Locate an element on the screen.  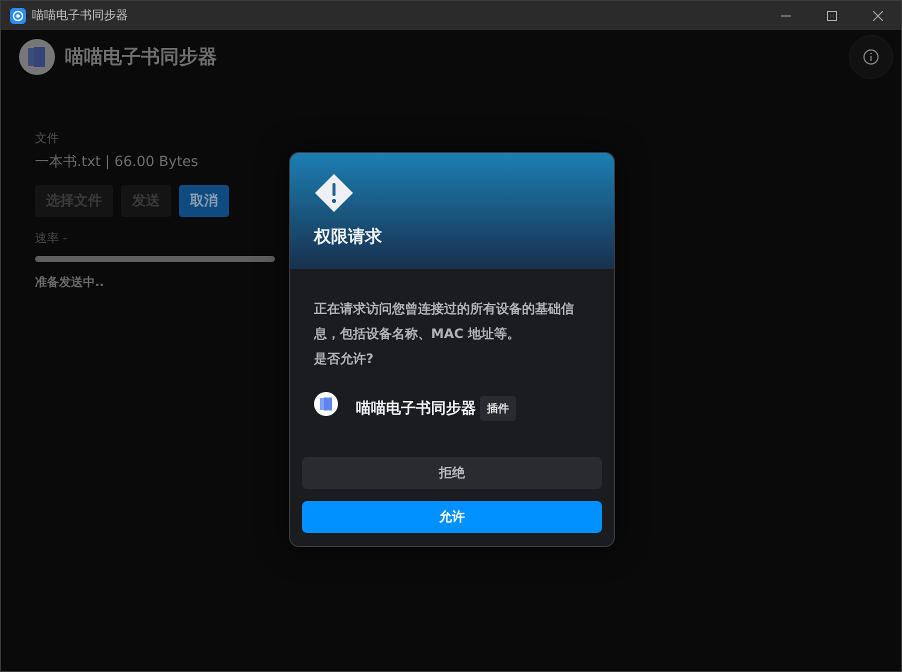
book-icon is located at coordinates (37, 57).